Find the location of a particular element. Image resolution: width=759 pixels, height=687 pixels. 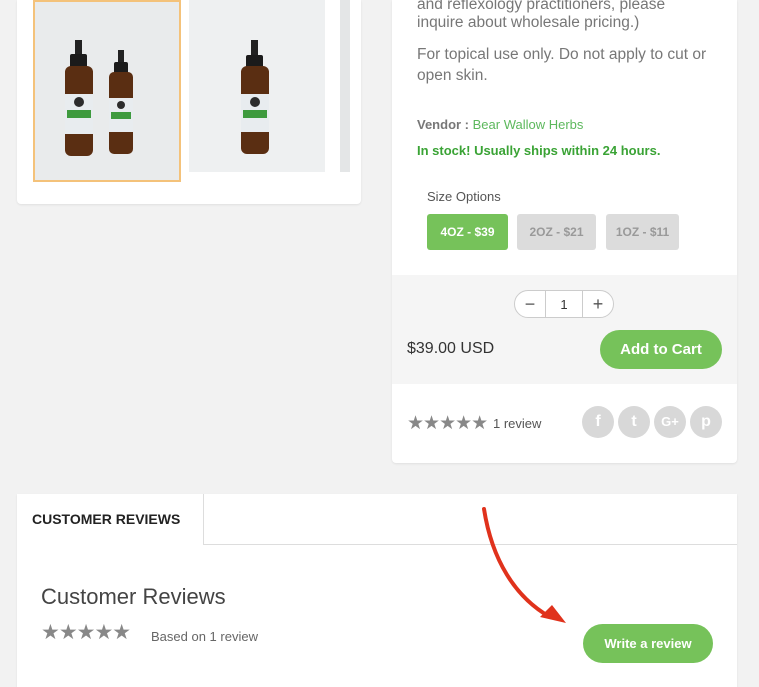

size-options-label: Size Options is located at coordinates (464, 196).